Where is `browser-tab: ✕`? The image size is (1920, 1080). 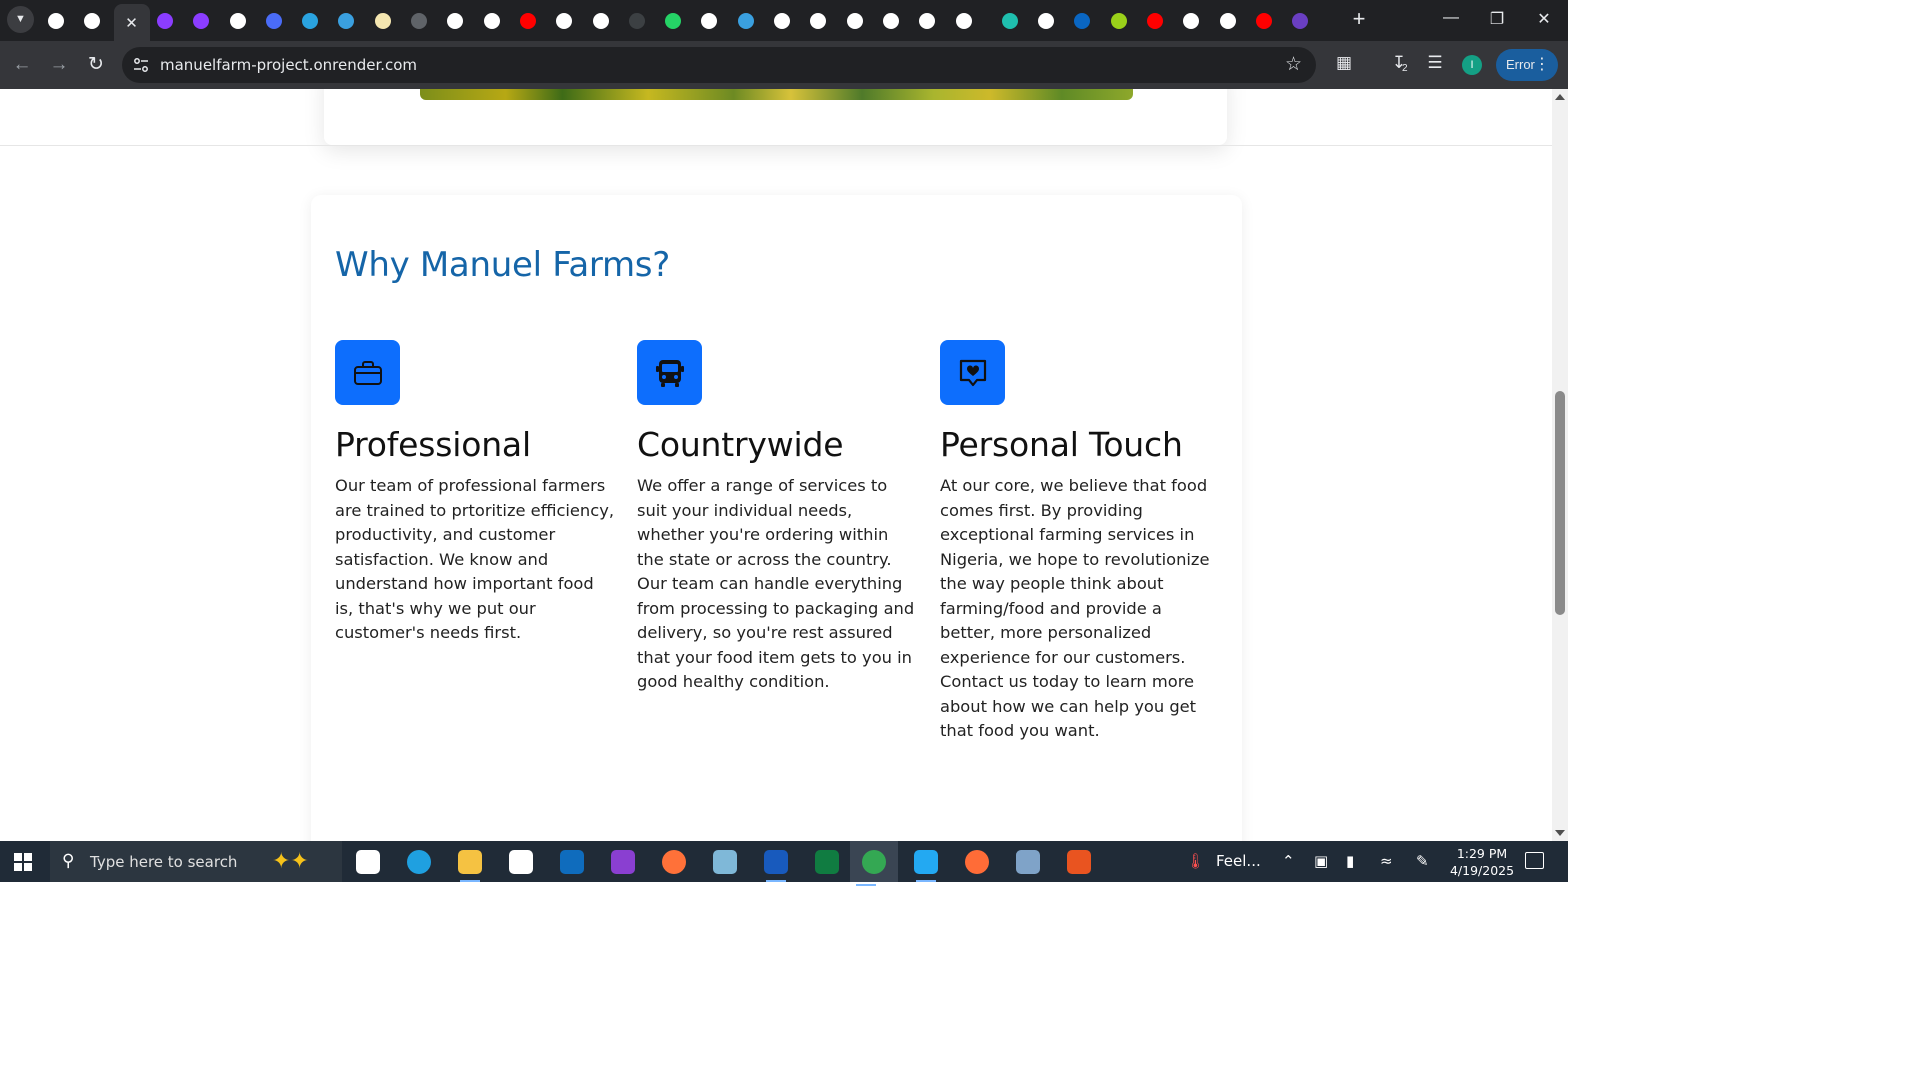 browser-tab: ✕ is located at coordinates (131, 22).